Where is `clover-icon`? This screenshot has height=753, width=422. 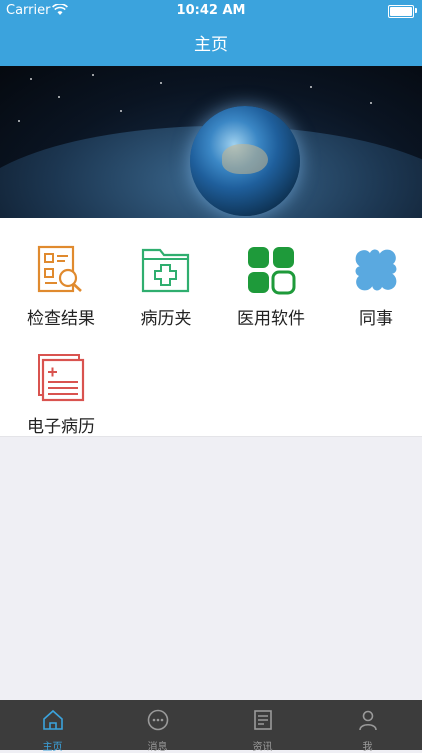
clover-icon is located at coordinates (376, 270).